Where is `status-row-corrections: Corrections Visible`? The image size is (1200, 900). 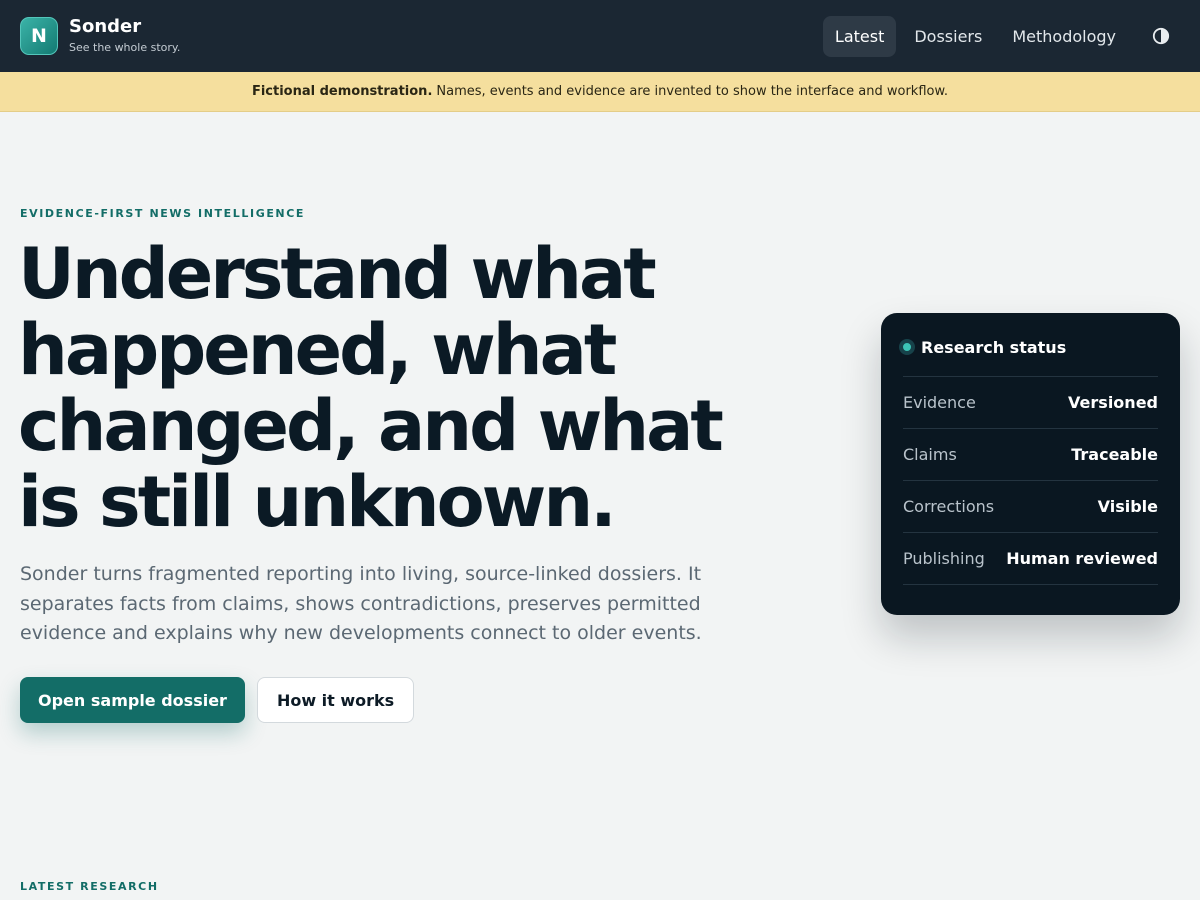 status-row-corrections: Corrections Visible is located at coordinates (1030, 507).